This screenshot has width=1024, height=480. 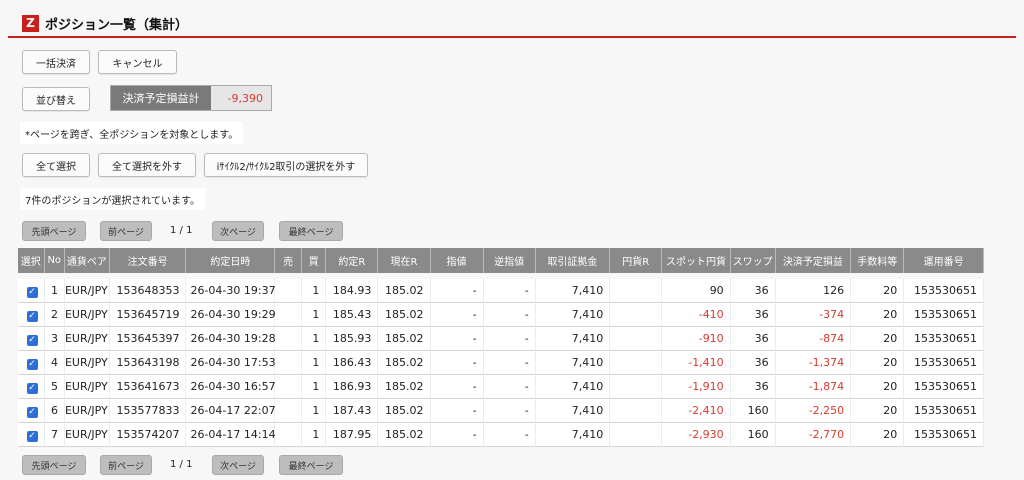 What do you see at coordinates (241, 98) in the screenshot?
I see `pl-summary-value: -9,390` at bounding box center [241, 98].